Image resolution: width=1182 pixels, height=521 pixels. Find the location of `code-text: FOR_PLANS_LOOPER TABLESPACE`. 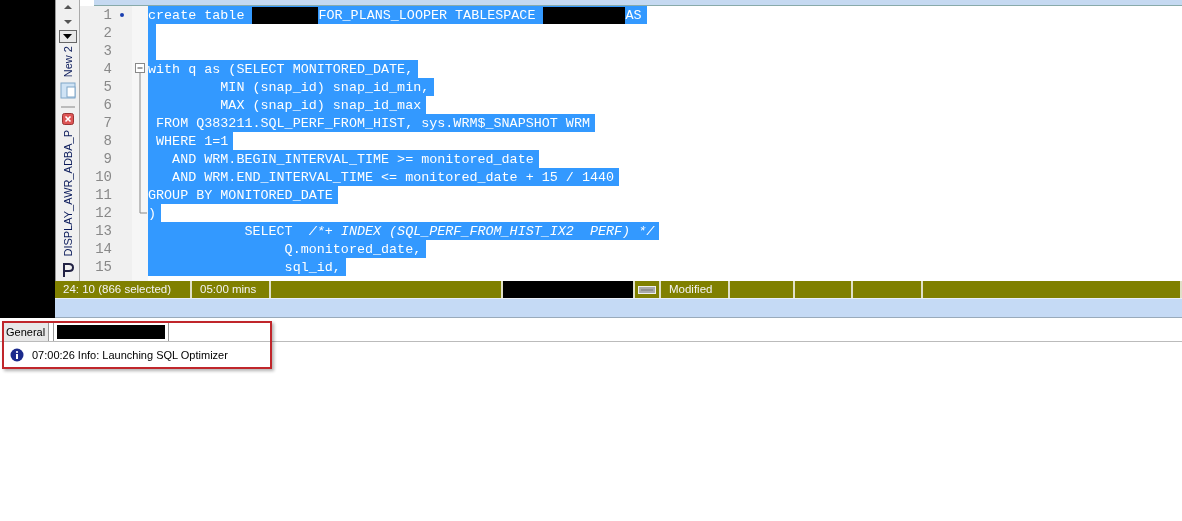

code-text: FOR_PLANS_LOOPER TABLESPACE is located at coordinates (427, 15).